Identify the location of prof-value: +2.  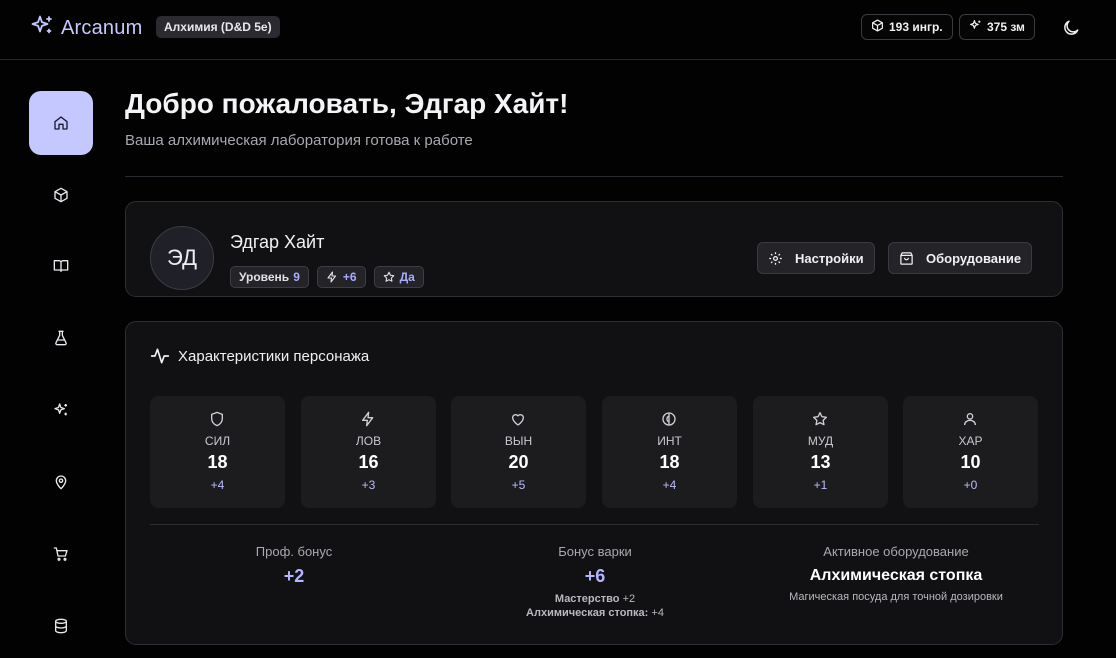
(294, 576).